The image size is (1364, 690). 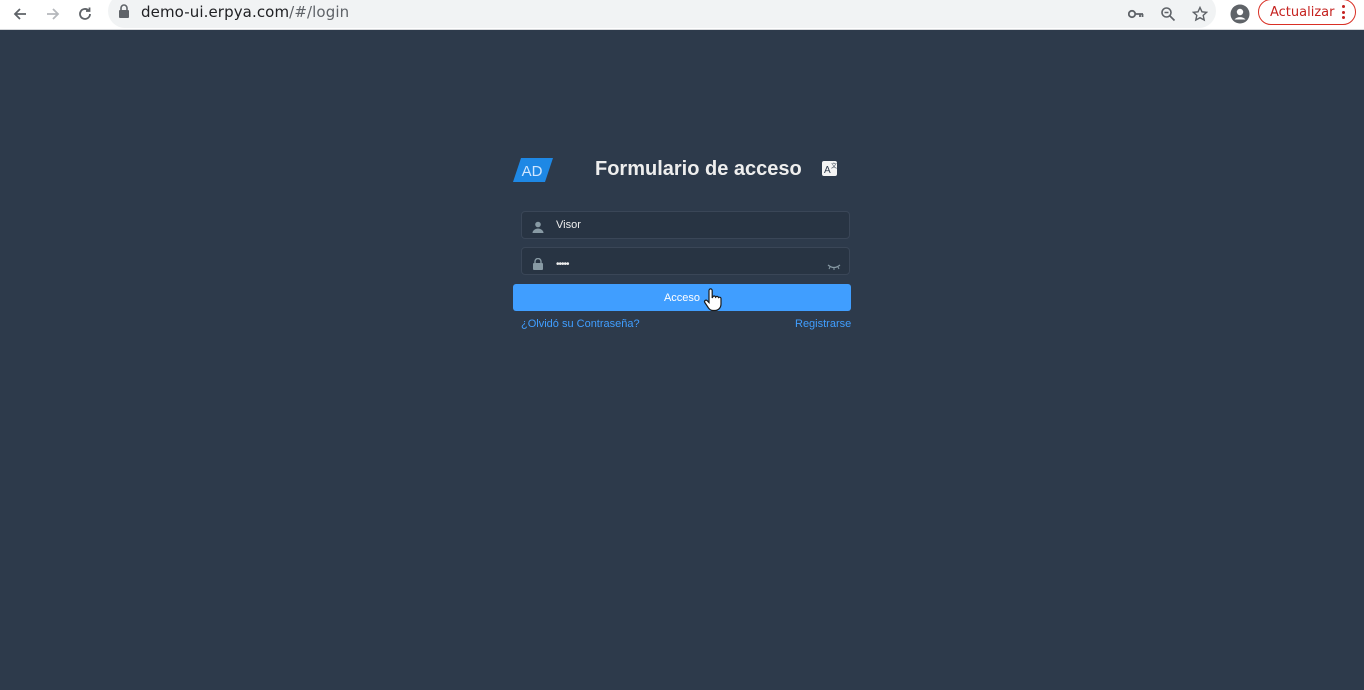 What do you see at coordinates (1136, 14) in the screenshot?
I see `key-icon` at bounding box center [1136, 14].